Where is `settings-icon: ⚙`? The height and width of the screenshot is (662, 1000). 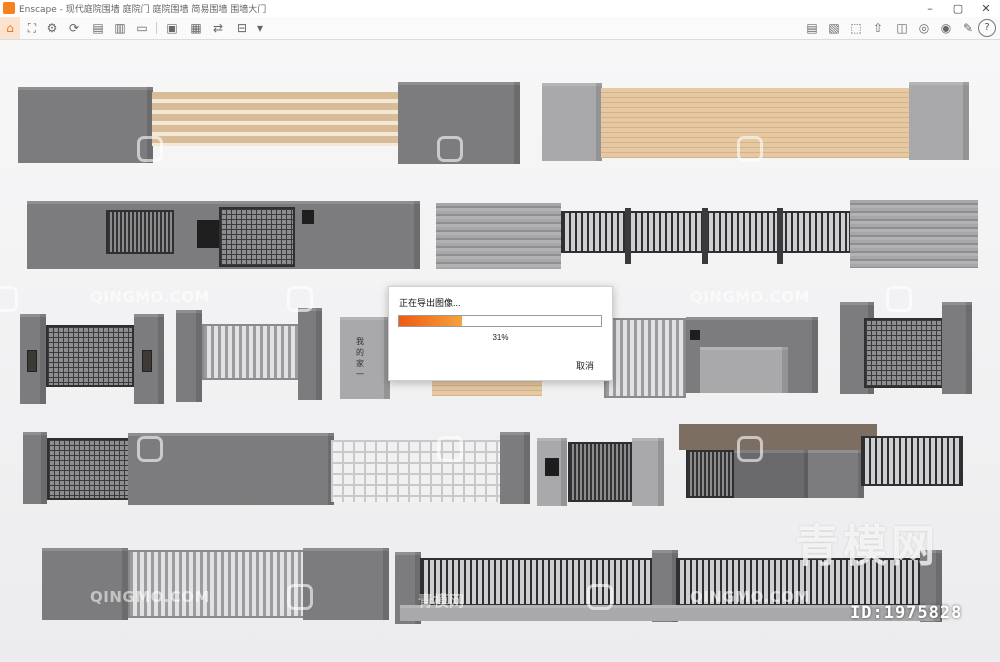 settings-icon: ⚙ is located at coordinates (52, 28).